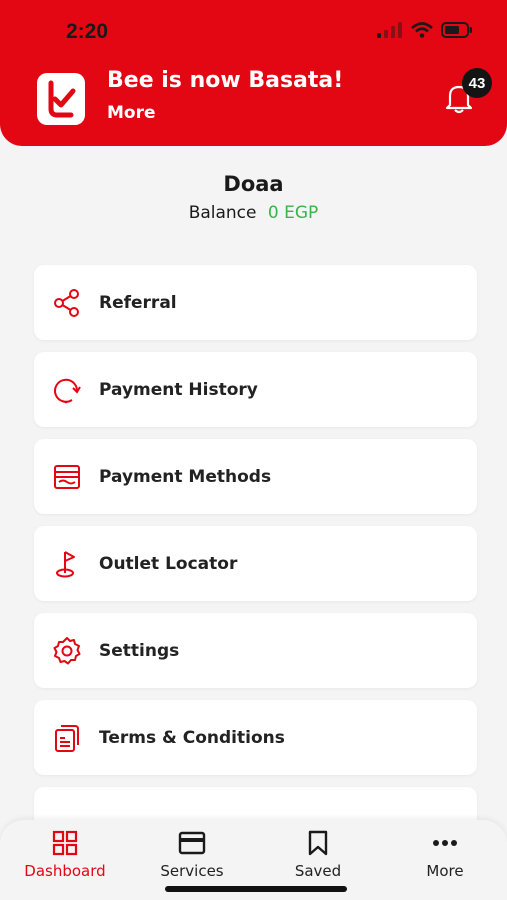 This screenshot has height=900, width=507. I want to click on history-icon, so click(67, 390).